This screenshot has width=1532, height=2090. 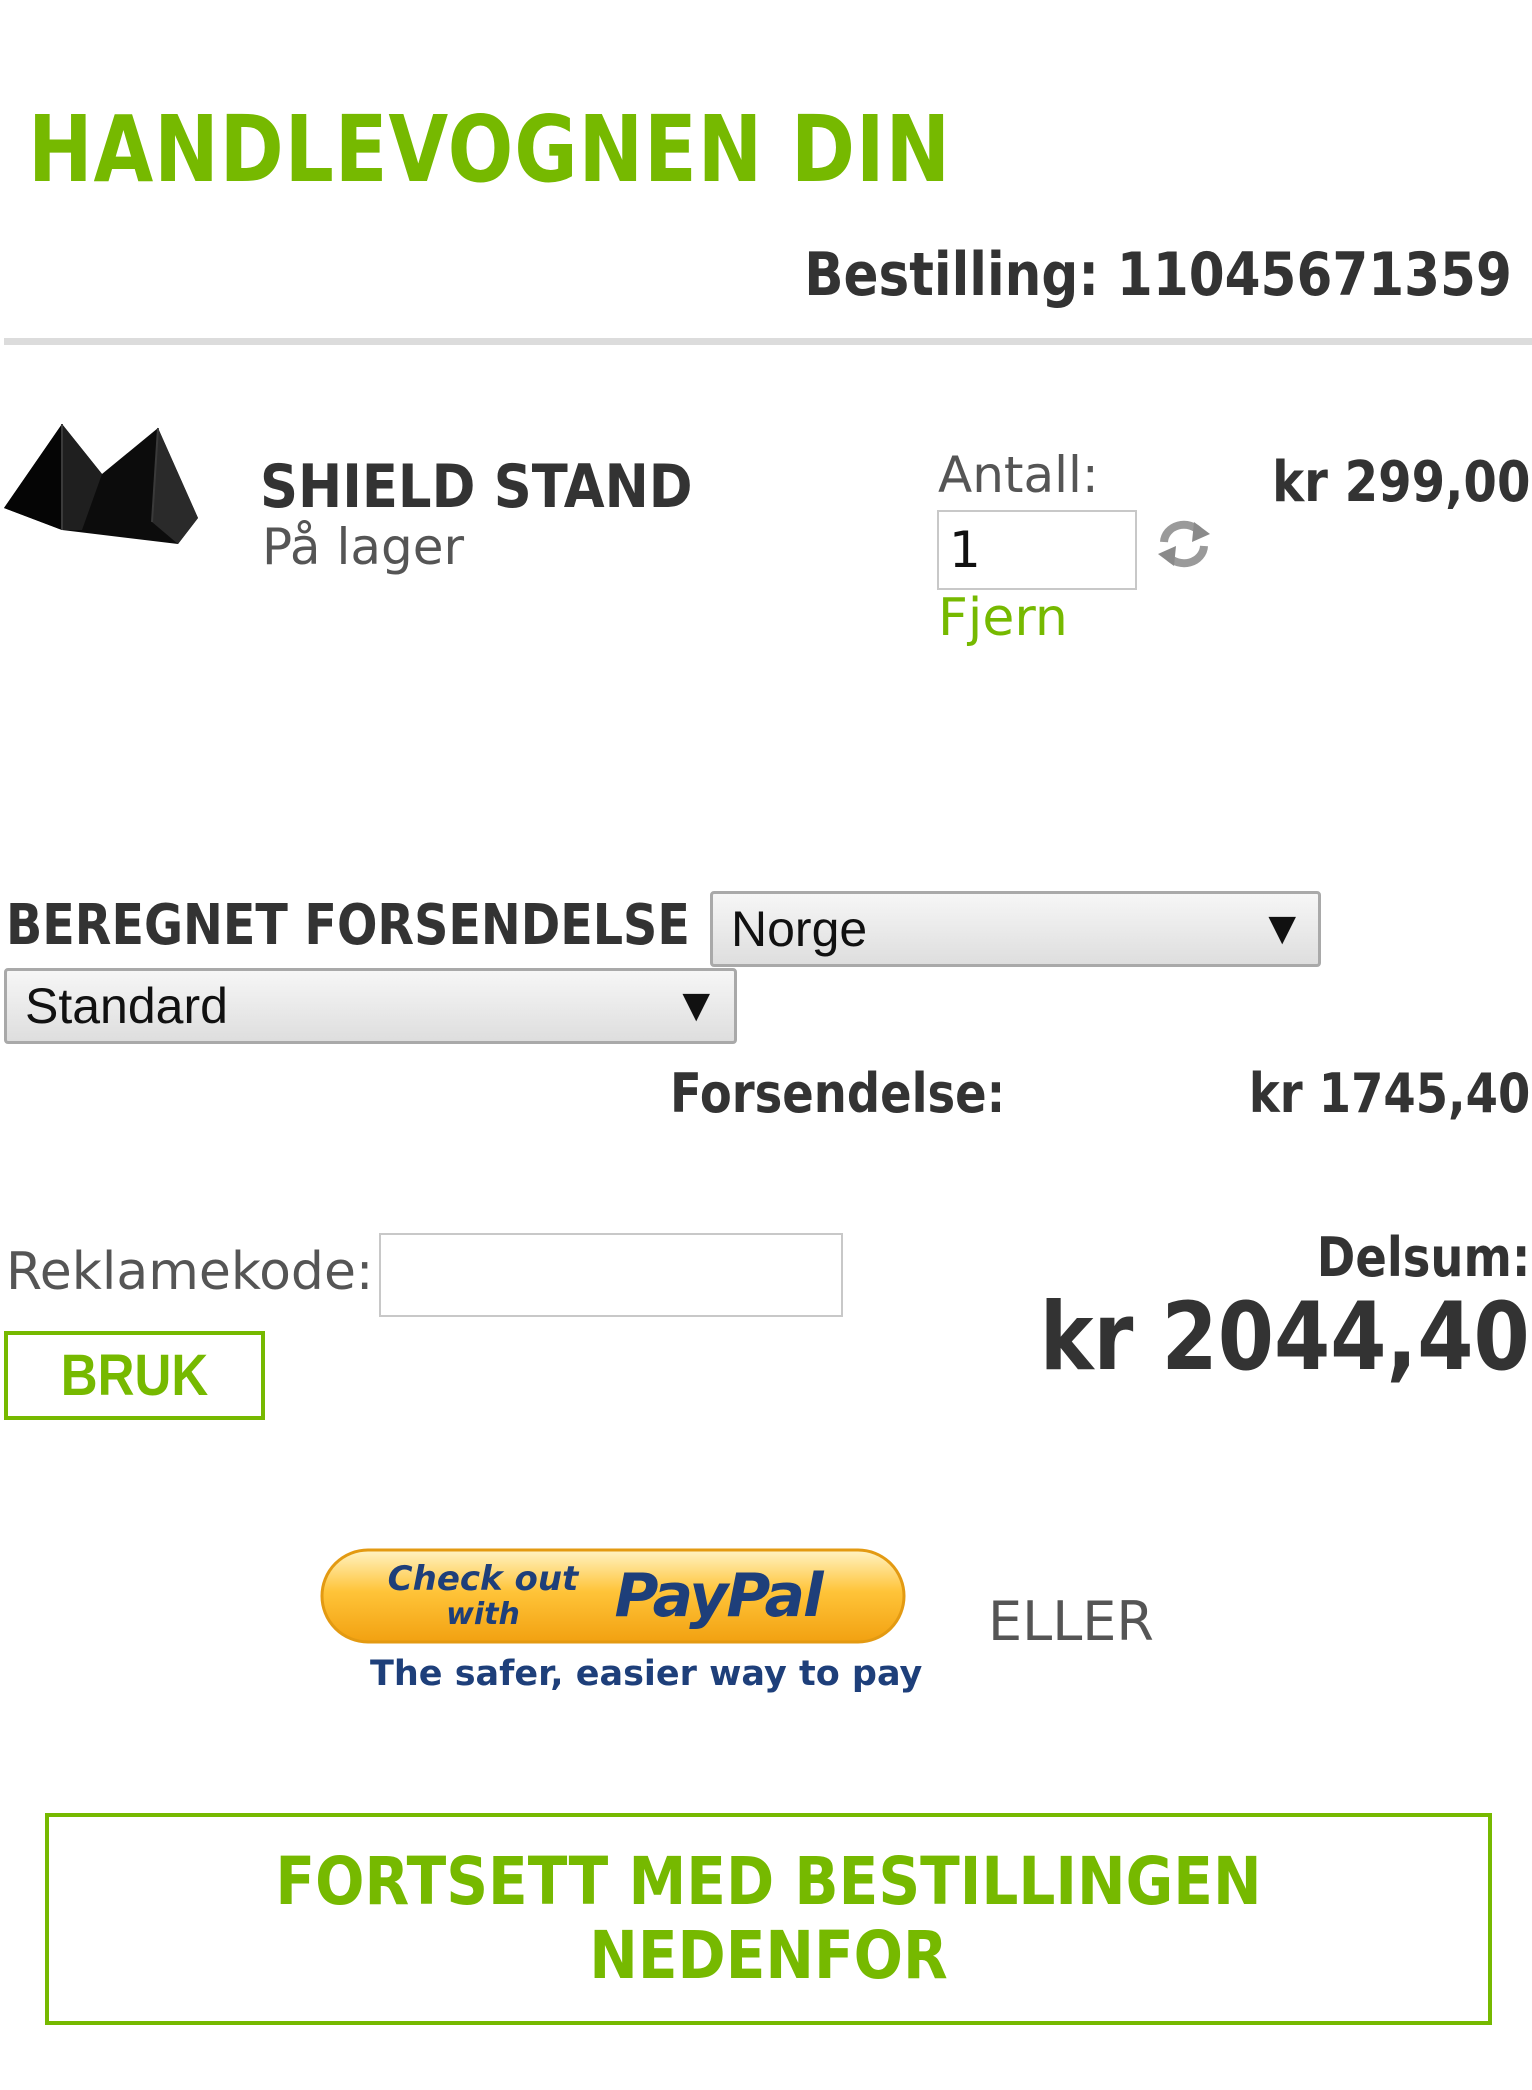 What do you see at coordinates (483, 1614) in the screenshot?
I see `paypal-checkout-line2: with` at bounding box center [483, 1614].